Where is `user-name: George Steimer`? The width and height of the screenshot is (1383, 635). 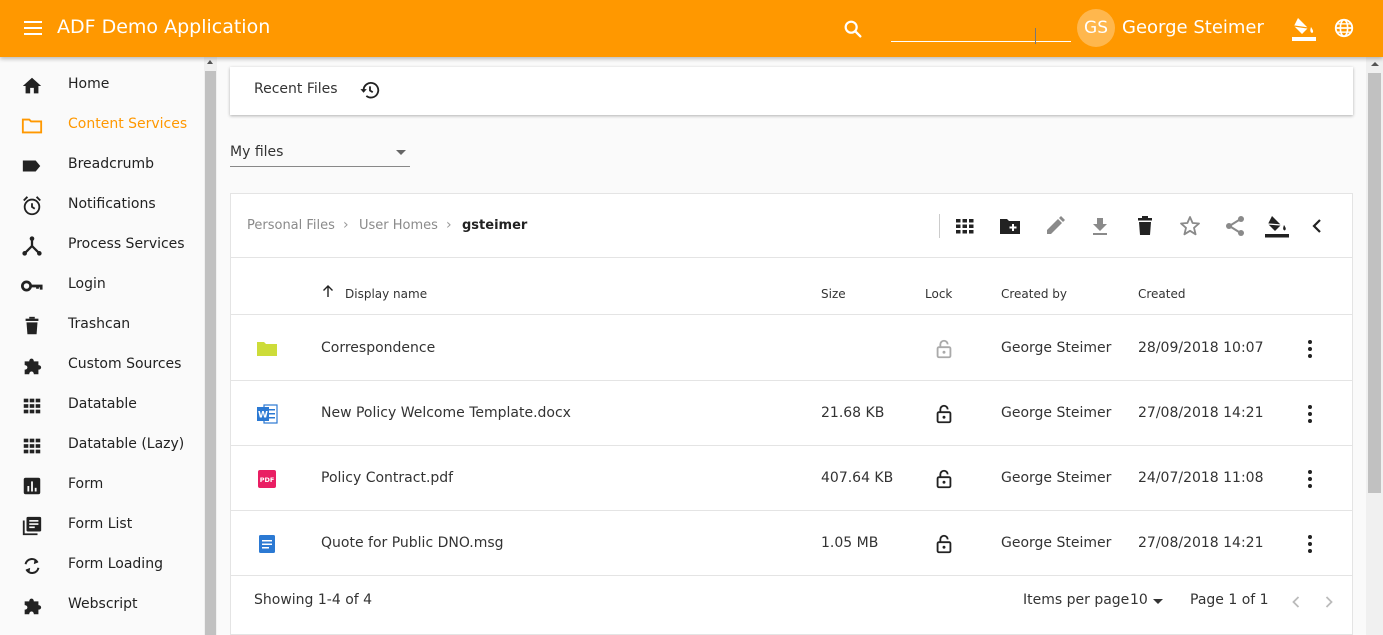 user-name: George Steimer is located at coordinates (1193, 27).